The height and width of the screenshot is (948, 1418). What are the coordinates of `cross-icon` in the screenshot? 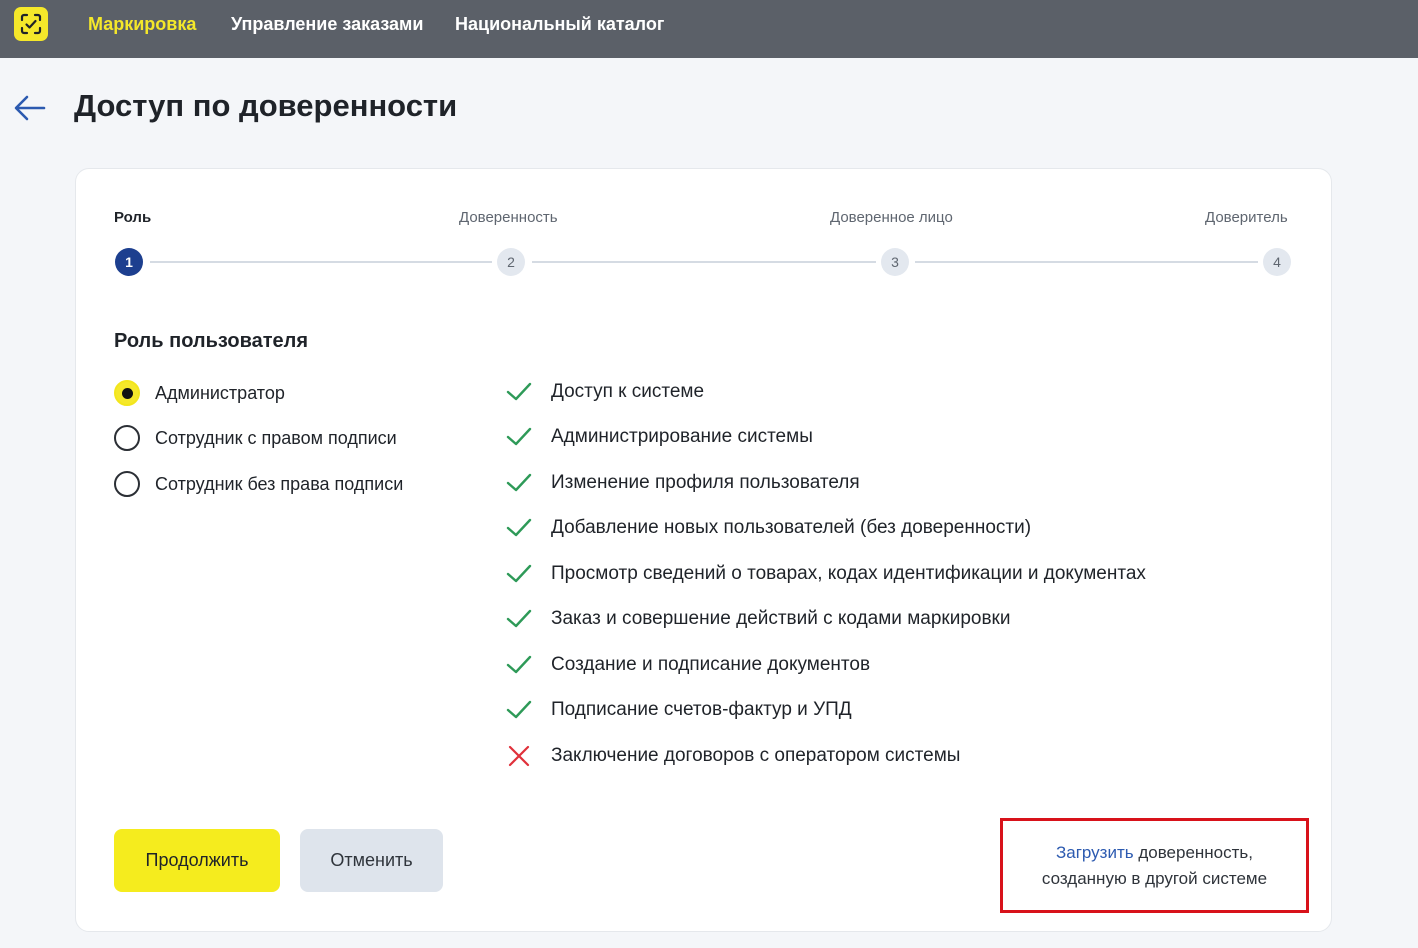 It's located at (519, 756).